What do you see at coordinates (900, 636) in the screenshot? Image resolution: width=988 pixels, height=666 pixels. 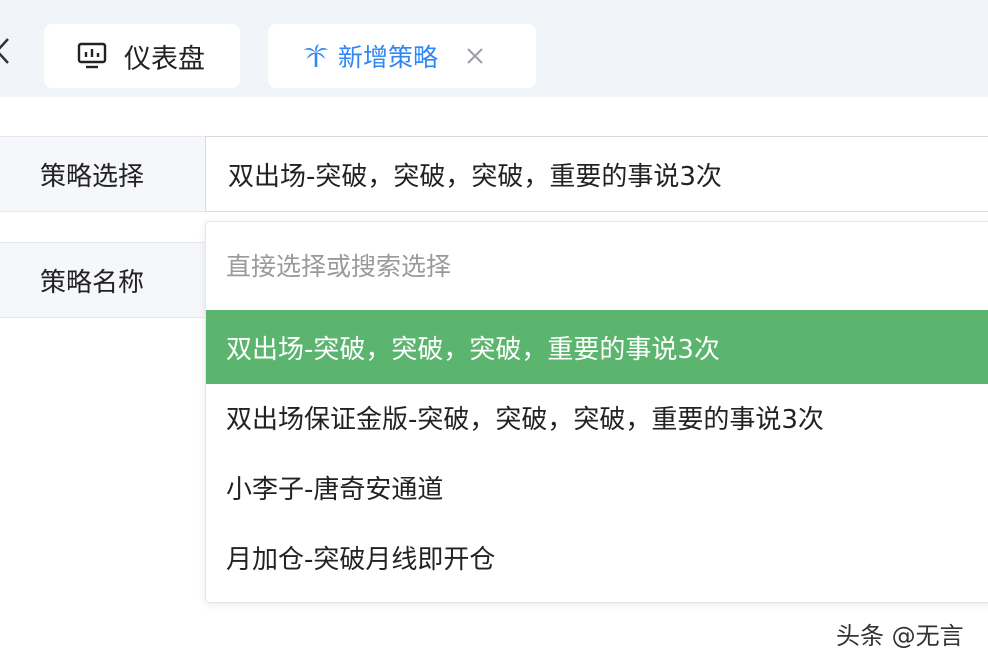 I see `watermark: 头条 @无言` at bounding box center [900, 636].